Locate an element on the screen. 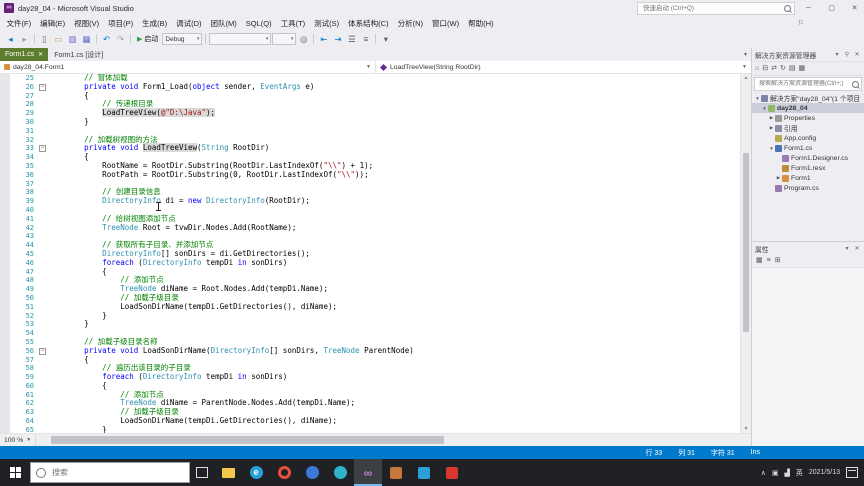 The image size is (864, 486). menu-item: 项目(P) is located at coordinates (121, 23).